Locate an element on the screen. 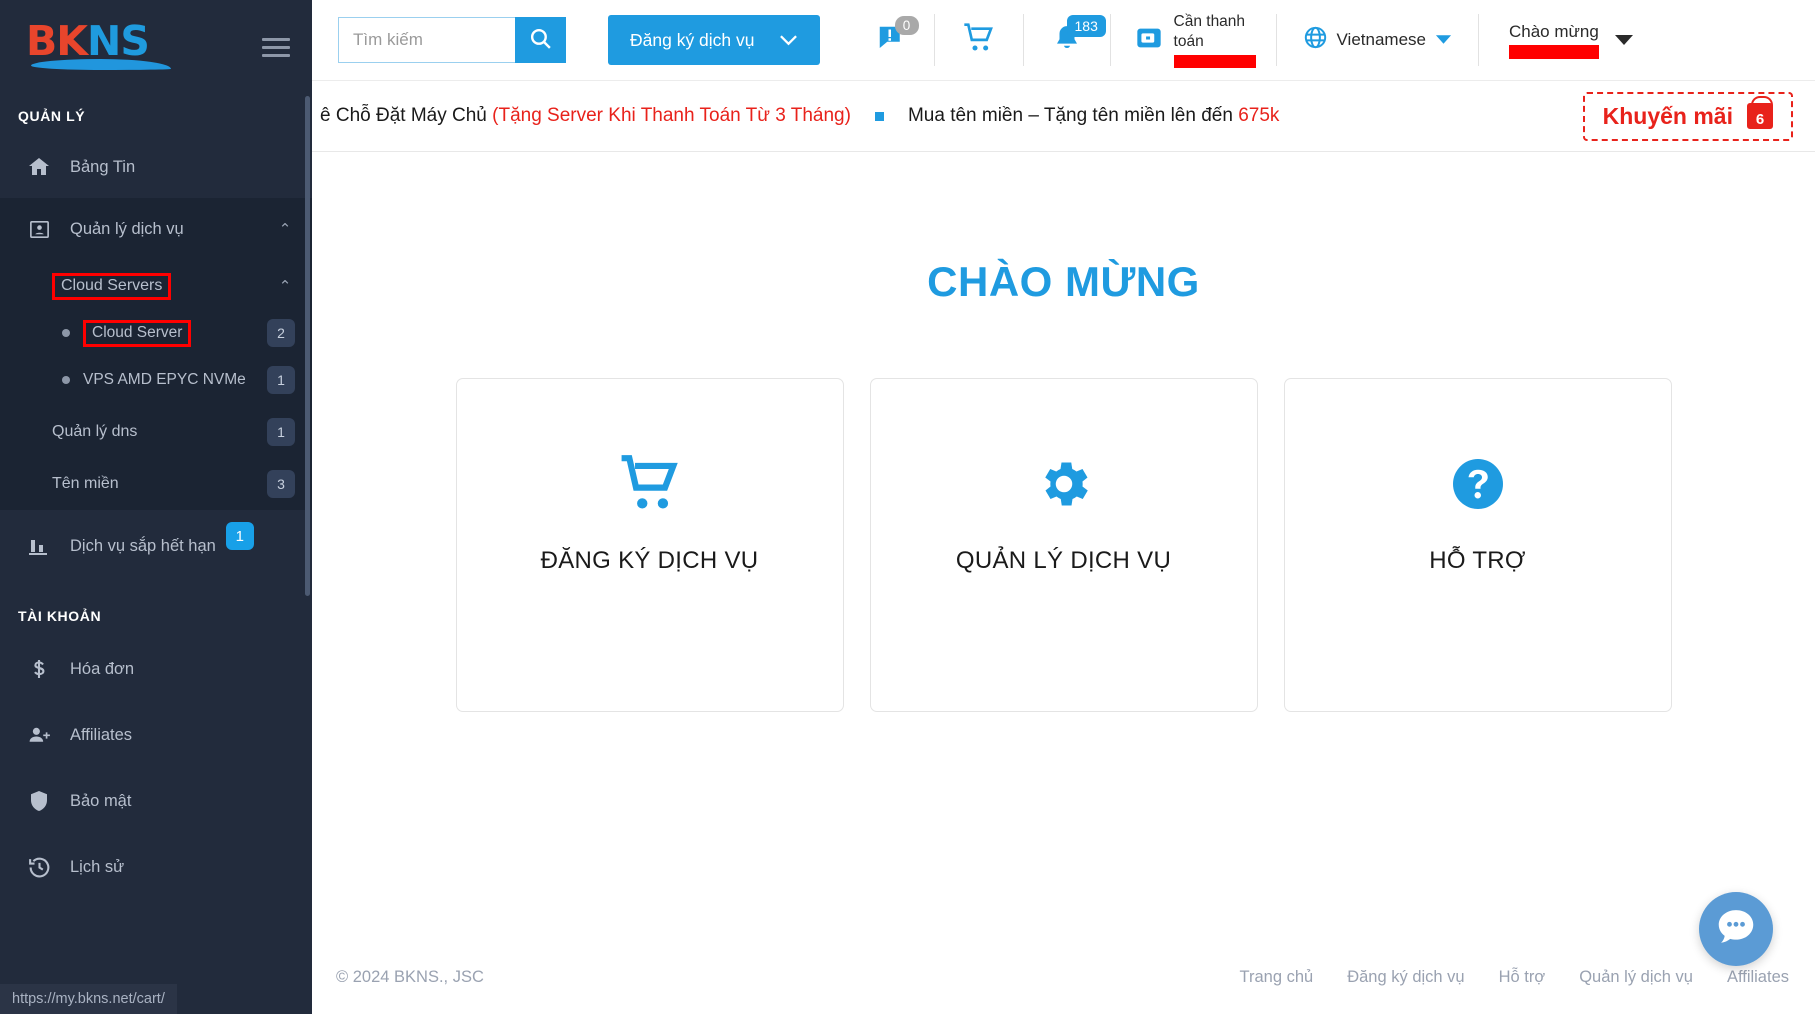  sidebar-item-invoice: Hóa đơn is located at coordinates (156, 669).